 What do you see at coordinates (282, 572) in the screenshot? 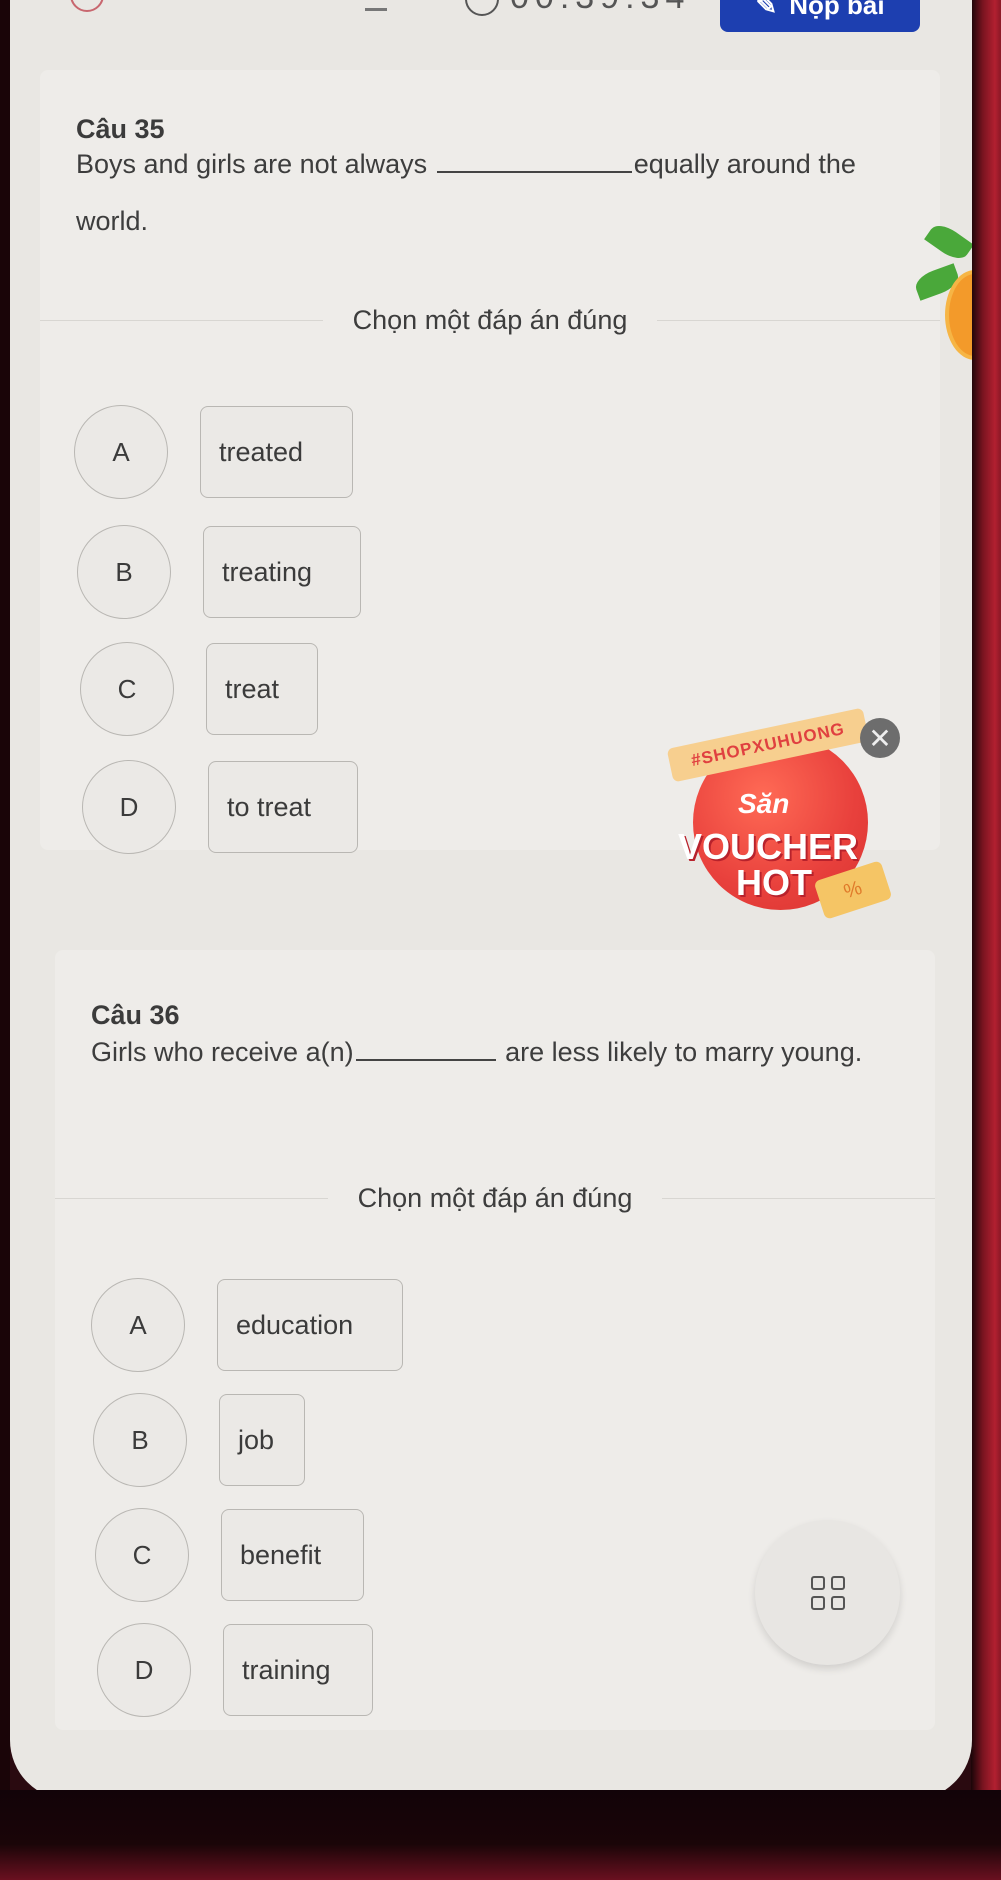
I see `option-text: treating` at bounding box center [282, 572].